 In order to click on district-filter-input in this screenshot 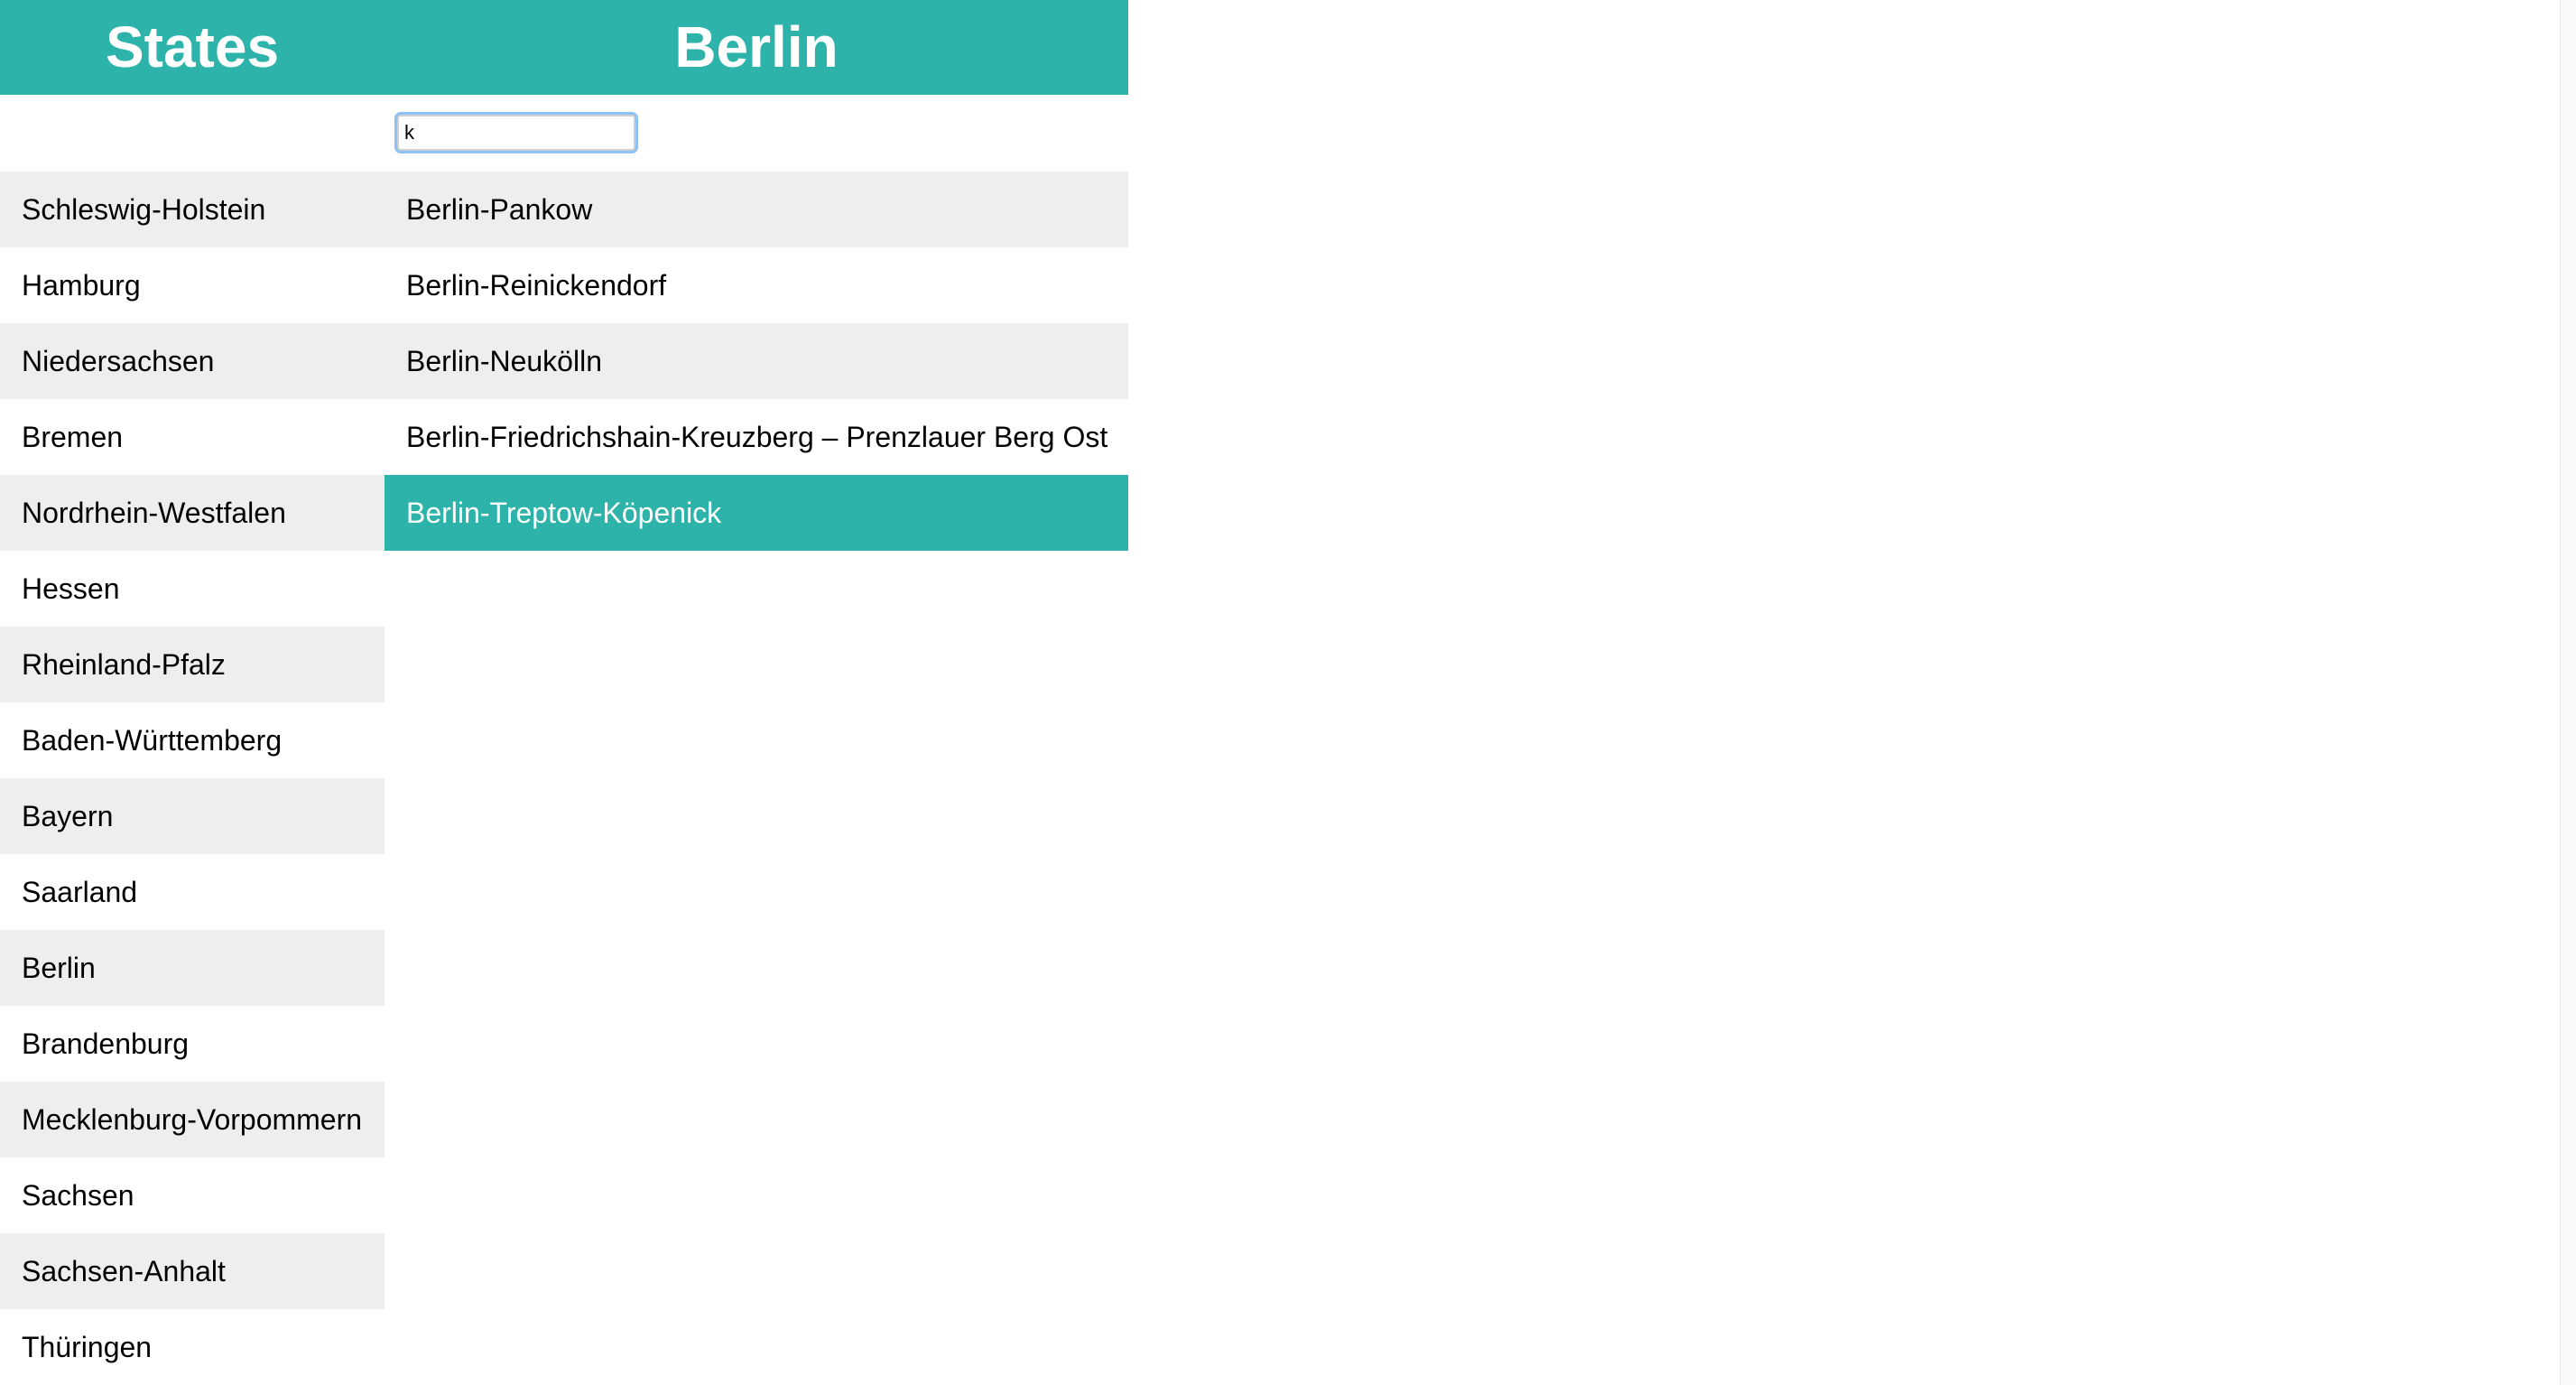, I will do `click(516, 133)`.